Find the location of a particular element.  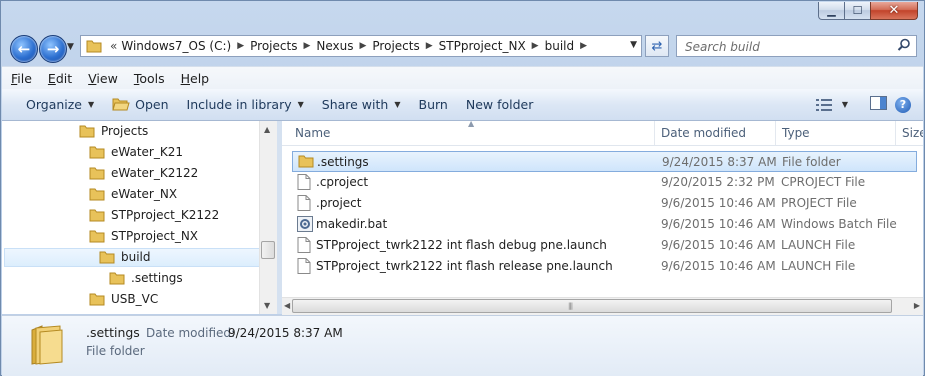

open-button: Open is located at coordinates (140, 104).